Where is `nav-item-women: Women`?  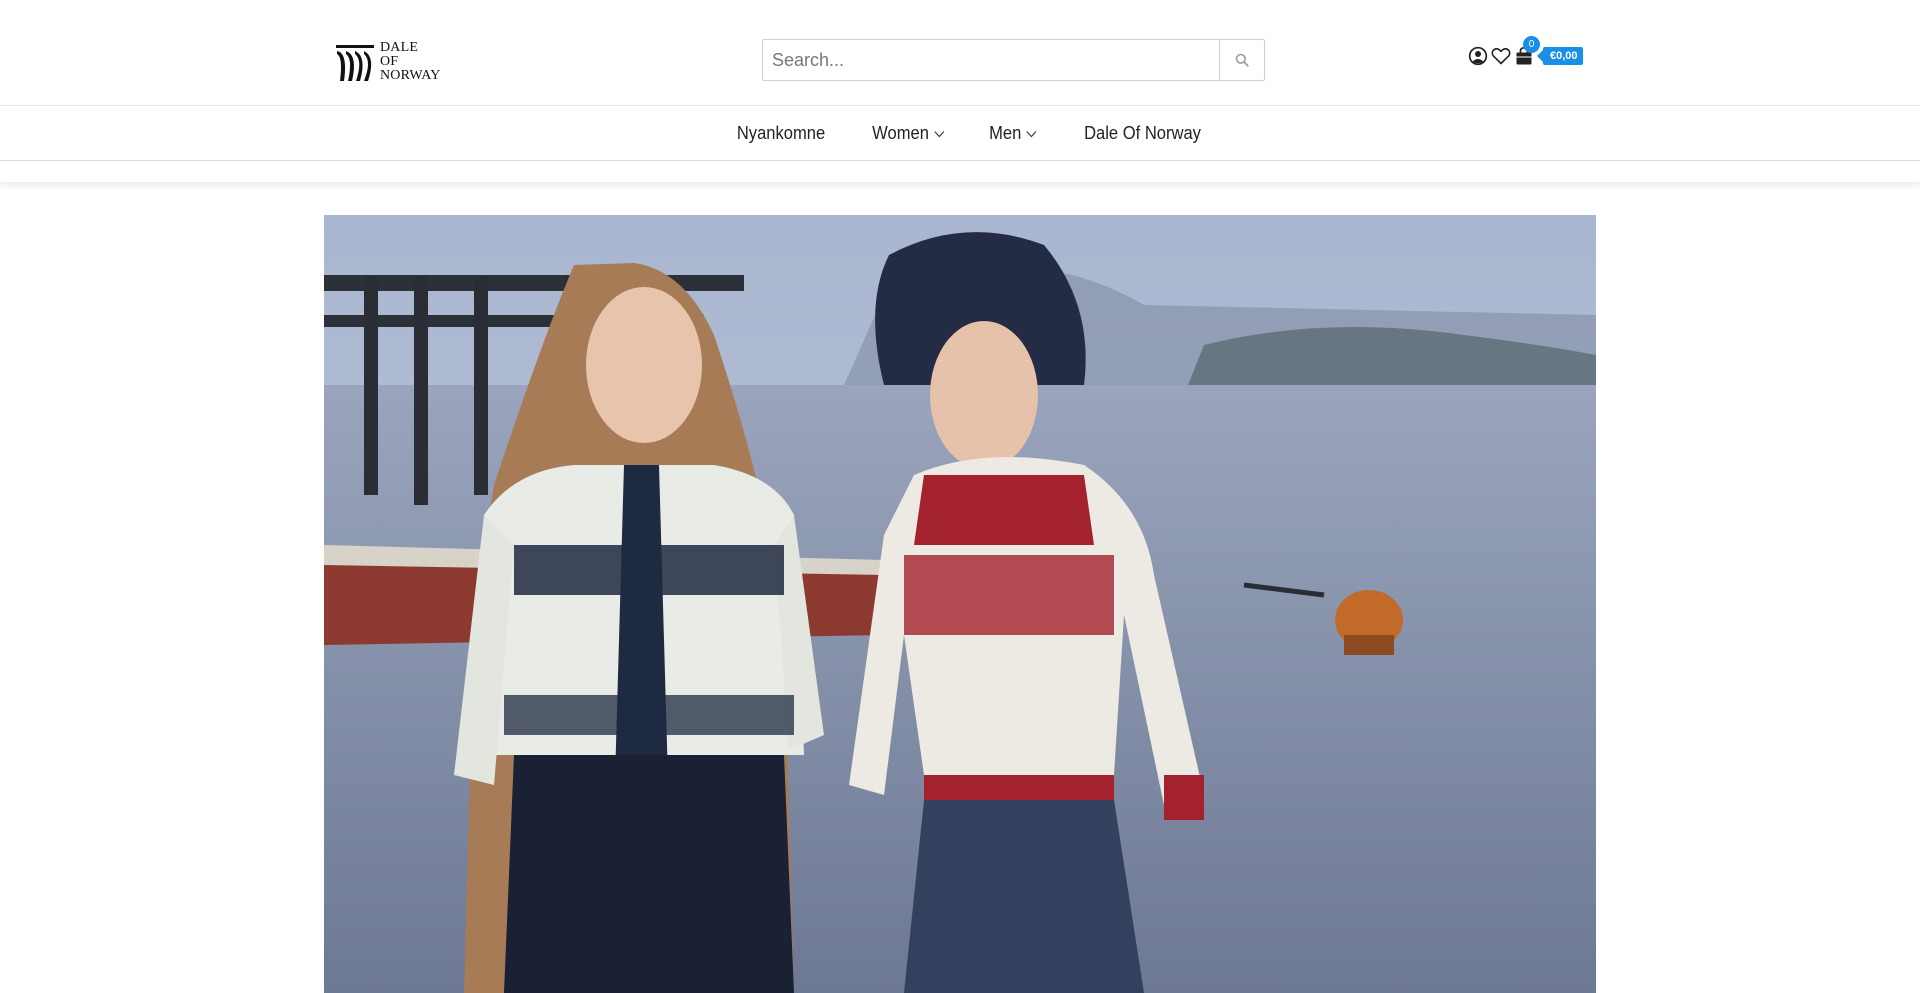
nav-item-women: Women is located at coordinates (908, 133).